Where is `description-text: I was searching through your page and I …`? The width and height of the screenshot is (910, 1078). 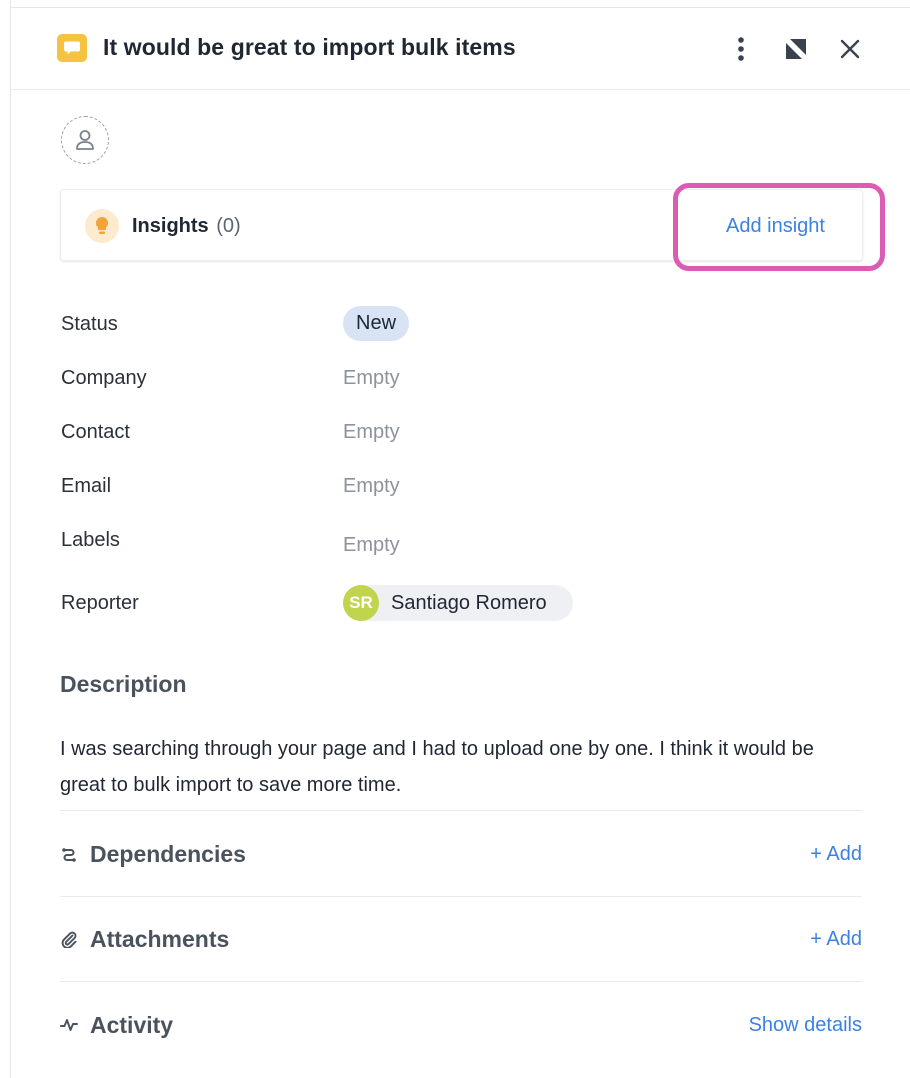 description-text: I was searching through your page and I … is located at coordinates (460, 767).